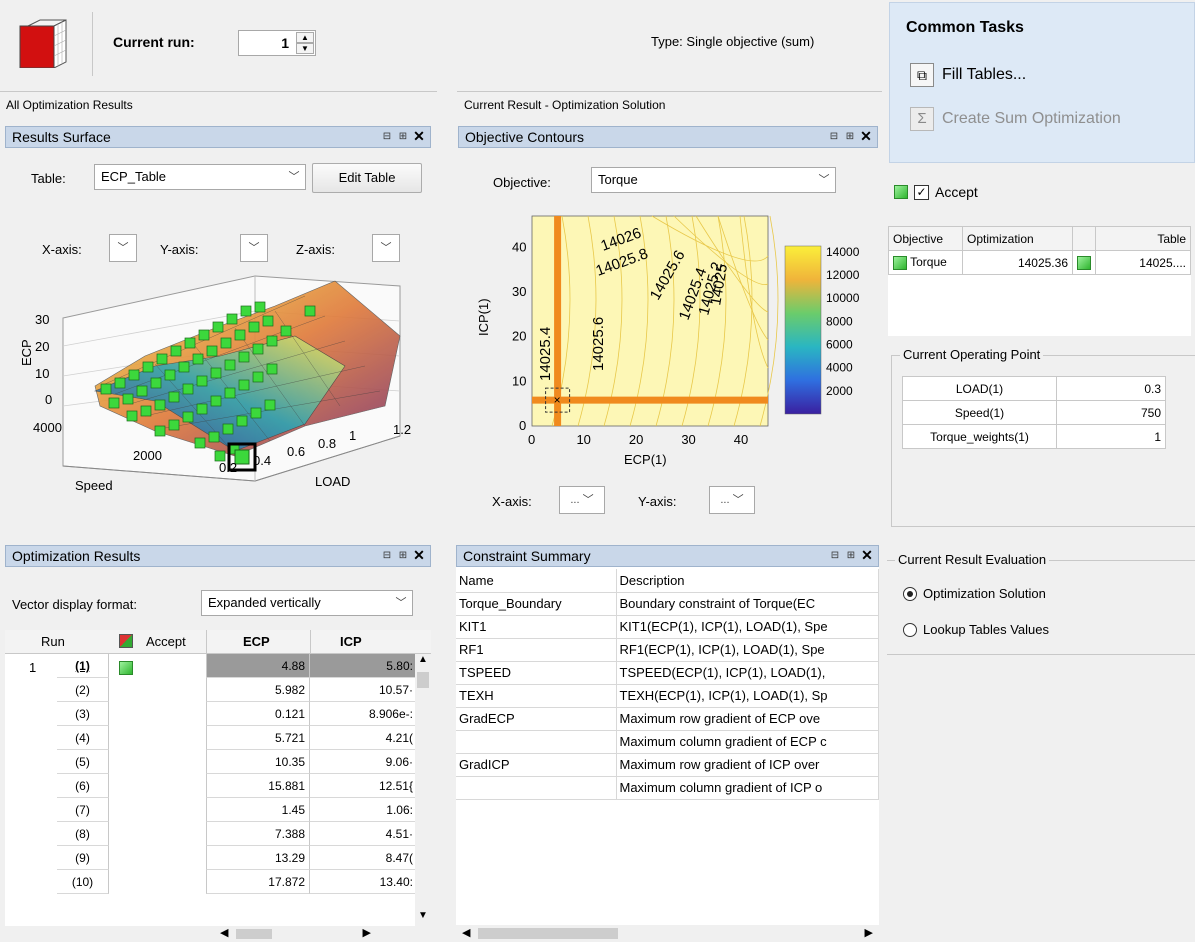  Describe the element at coordinates (667, 719) in the screenshot. I see `constraint-row: GradECP Maximum row gradient of ECP ove` at that location.